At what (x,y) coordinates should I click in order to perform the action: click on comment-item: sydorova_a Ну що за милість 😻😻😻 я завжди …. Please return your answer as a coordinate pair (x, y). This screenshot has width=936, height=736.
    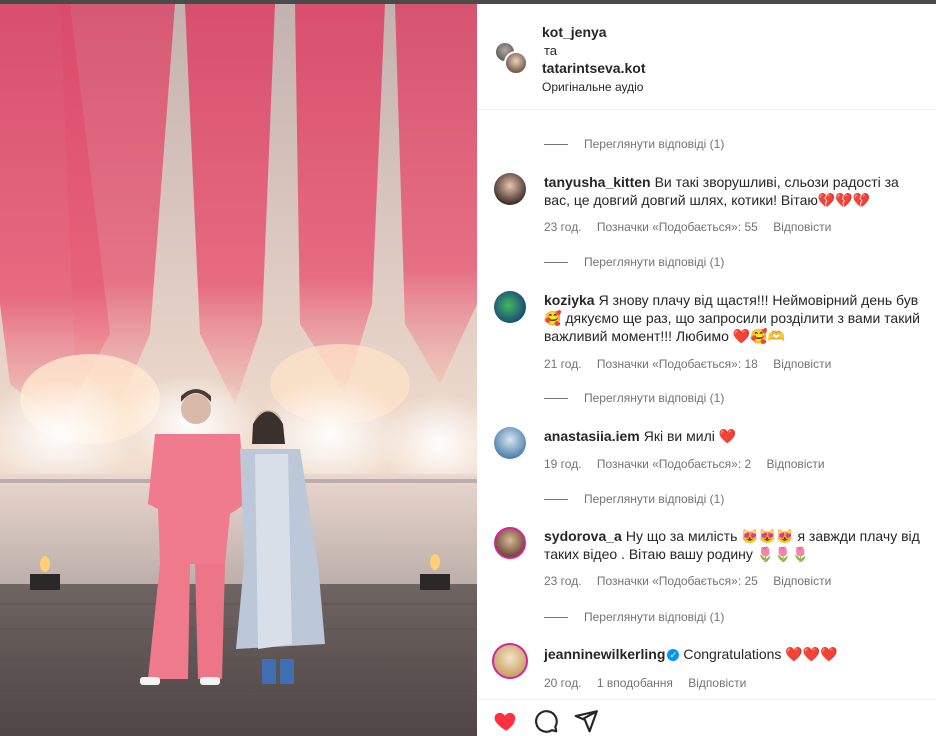
    Looking at the image, I should click on (709, 560).